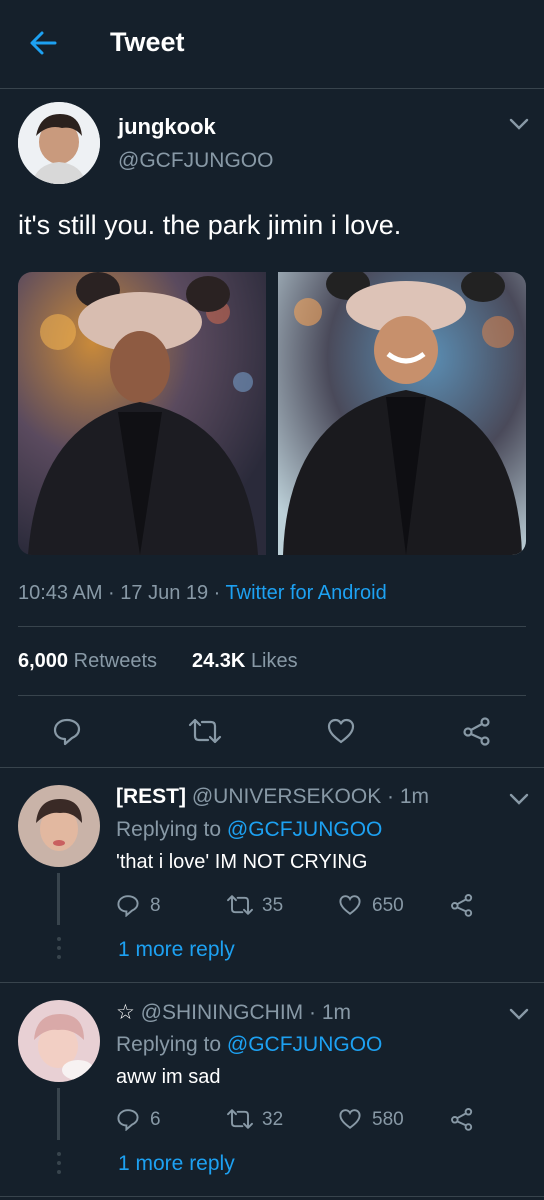 This screenshot has width=544, height=1200. What do you see at coordinates (195, 161) in the screenshot?
I see `author-handle: @GCFJUNGOO` at bounding box center [195, 161].